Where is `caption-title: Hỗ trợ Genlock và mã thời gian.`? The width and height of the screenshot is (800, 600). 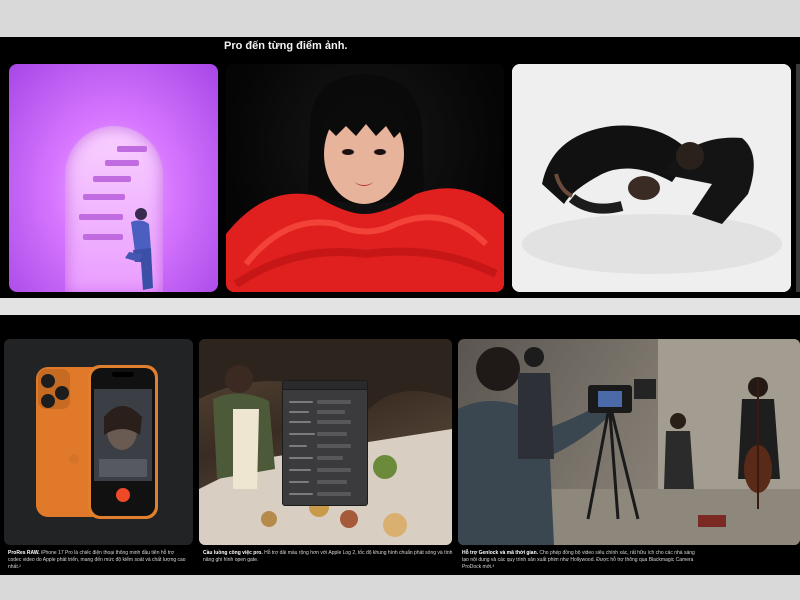
caption-title: Hỗ trợ Genlock và mã thời gian. is located at coordinates (500, 553).